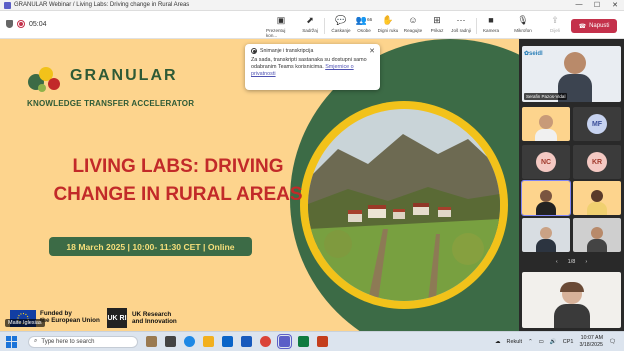 This screenshot has width=624, height=351. Describe the element at coordinates (461, 26) in the screenshot. I see `more-actions-button: ⋯ Još radnji` at that location.